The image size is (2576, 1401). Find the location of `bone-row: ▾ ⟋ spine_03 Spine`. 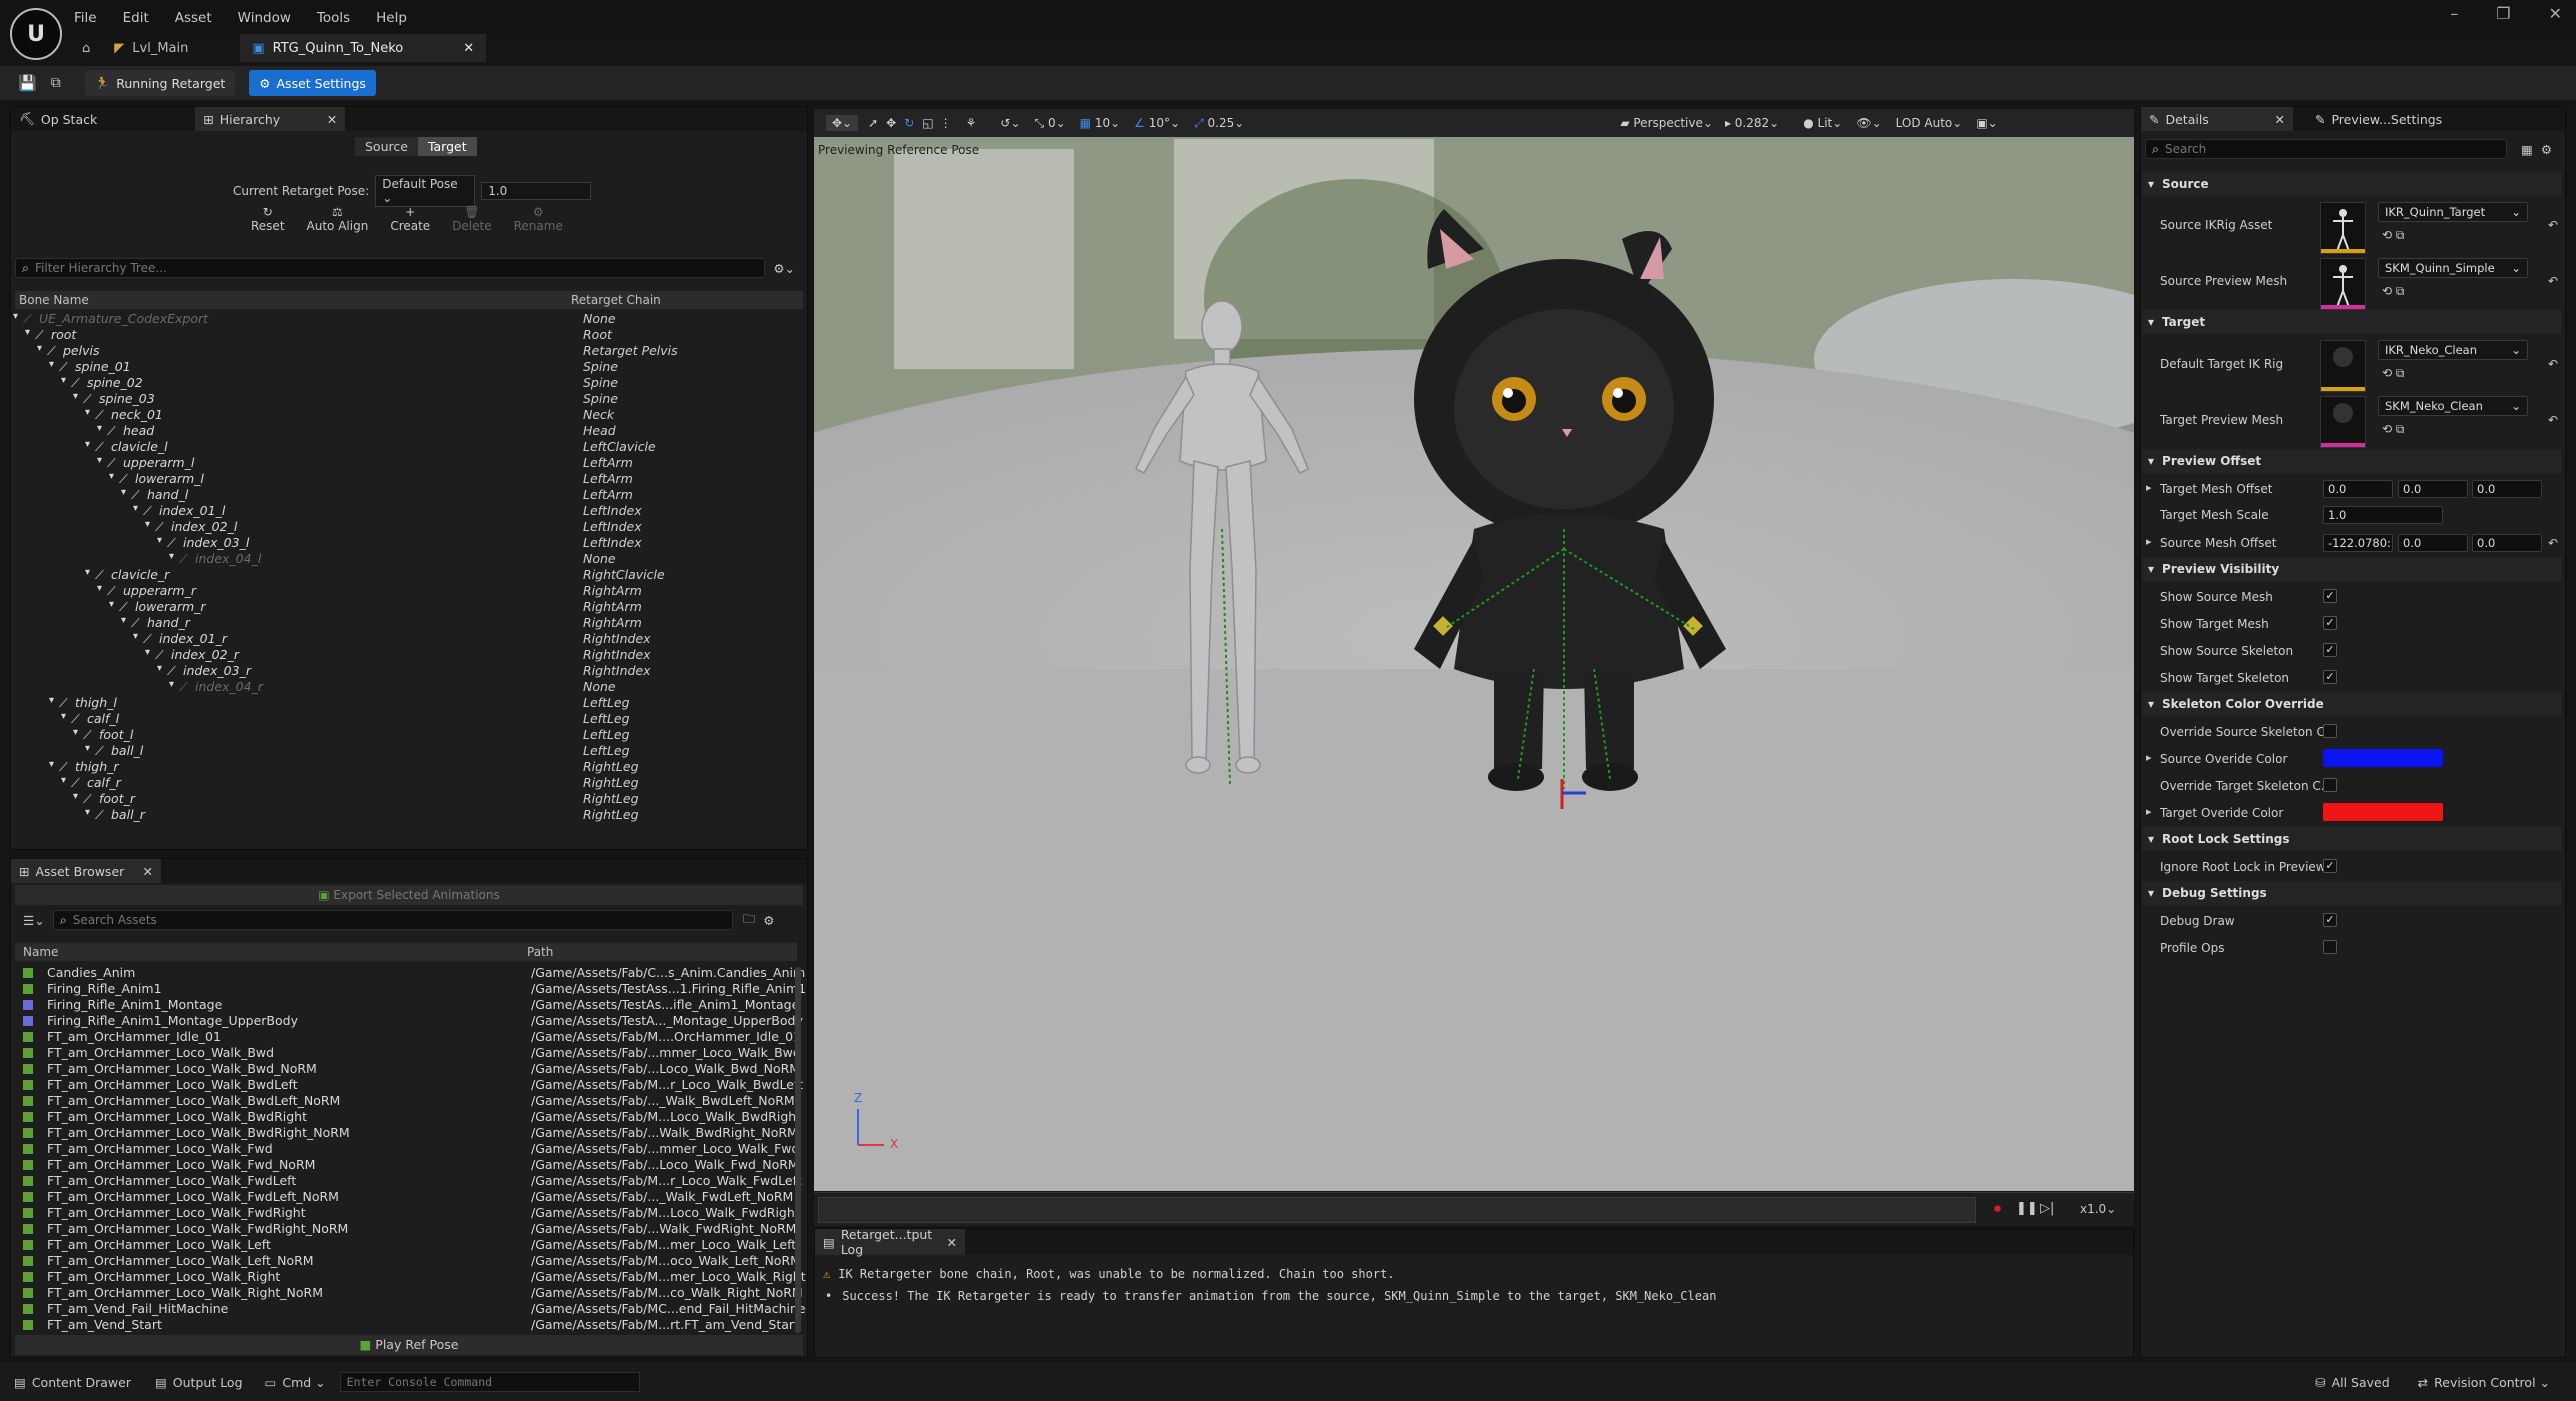

bone-row: ▾ ⟋ spine_03 Spine is located at coordinates (409, 399).